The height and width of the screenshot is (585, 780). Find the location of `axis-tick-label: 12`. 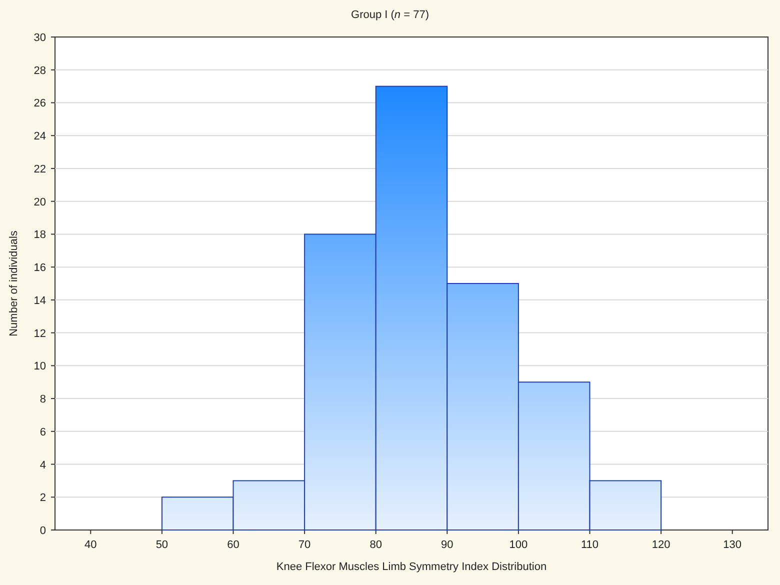

axis-tick-label: 12 is located at coordinates (40, 334).